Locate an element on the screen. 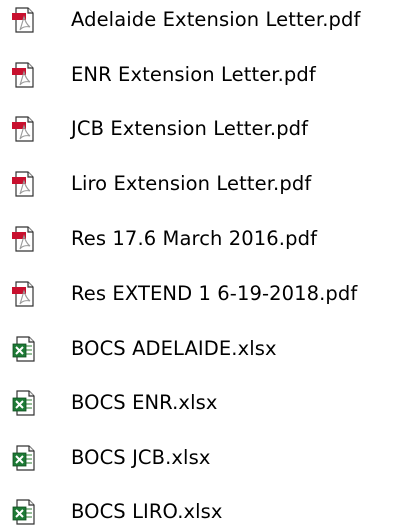 Image resolution: width=397 pixels, height=532 pixels. file-name: Adelaide Extension Letter.pdf is located at coordinates (216, 19).